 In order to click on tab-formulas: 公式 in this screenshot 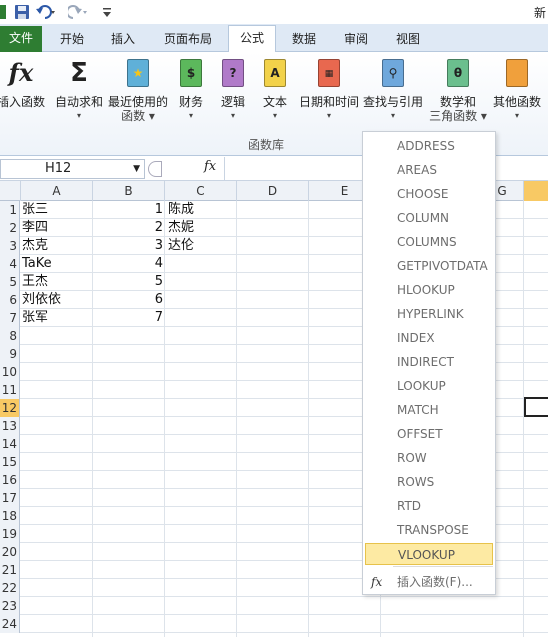, I will do `click(252, 39)`.